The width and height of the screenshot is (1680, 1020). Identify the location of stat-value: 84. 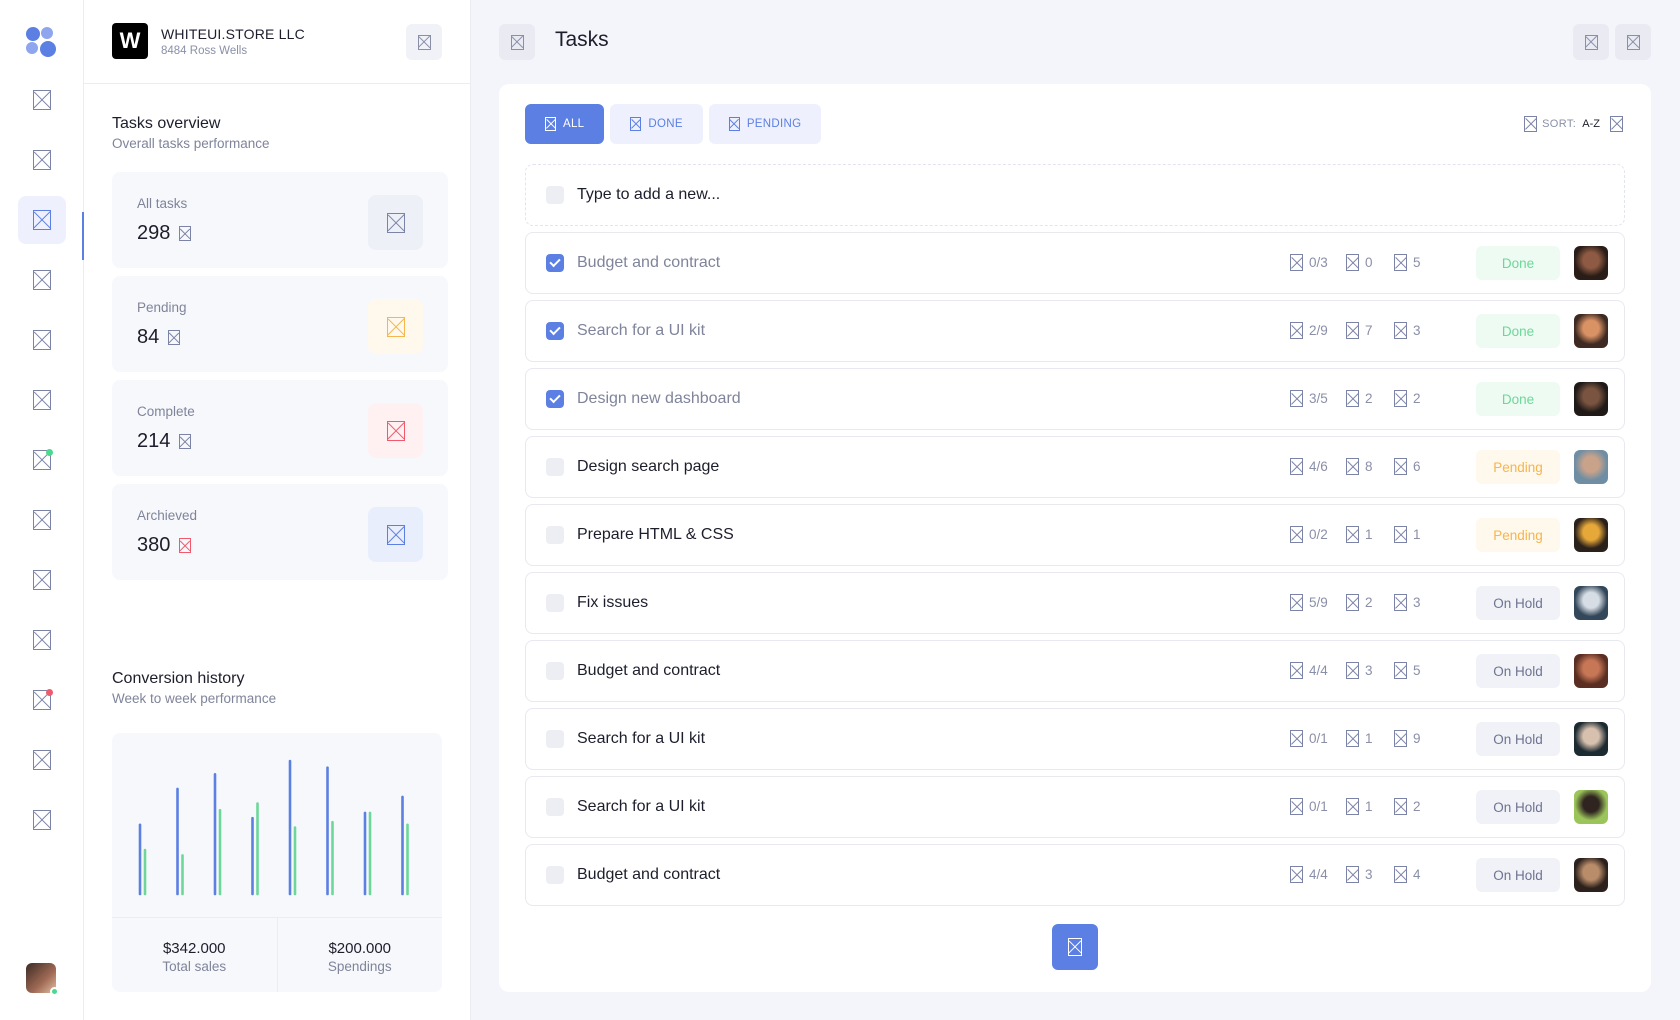
(159, 337).